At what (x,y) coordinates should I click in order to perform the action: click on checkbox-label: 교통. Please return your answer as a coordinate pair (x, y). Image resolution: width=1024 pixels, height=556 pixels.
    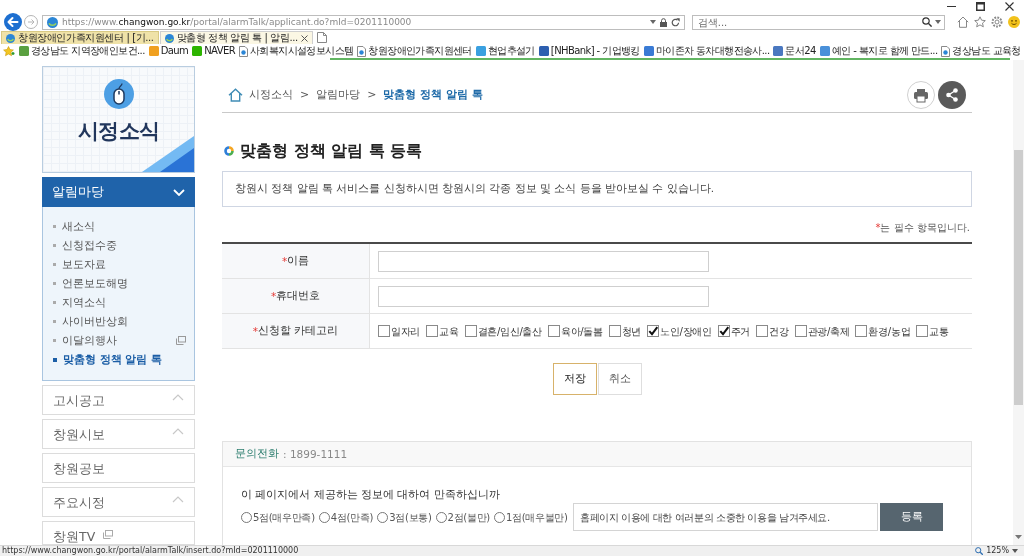
    Looking at the image, I should click on (939, 331).